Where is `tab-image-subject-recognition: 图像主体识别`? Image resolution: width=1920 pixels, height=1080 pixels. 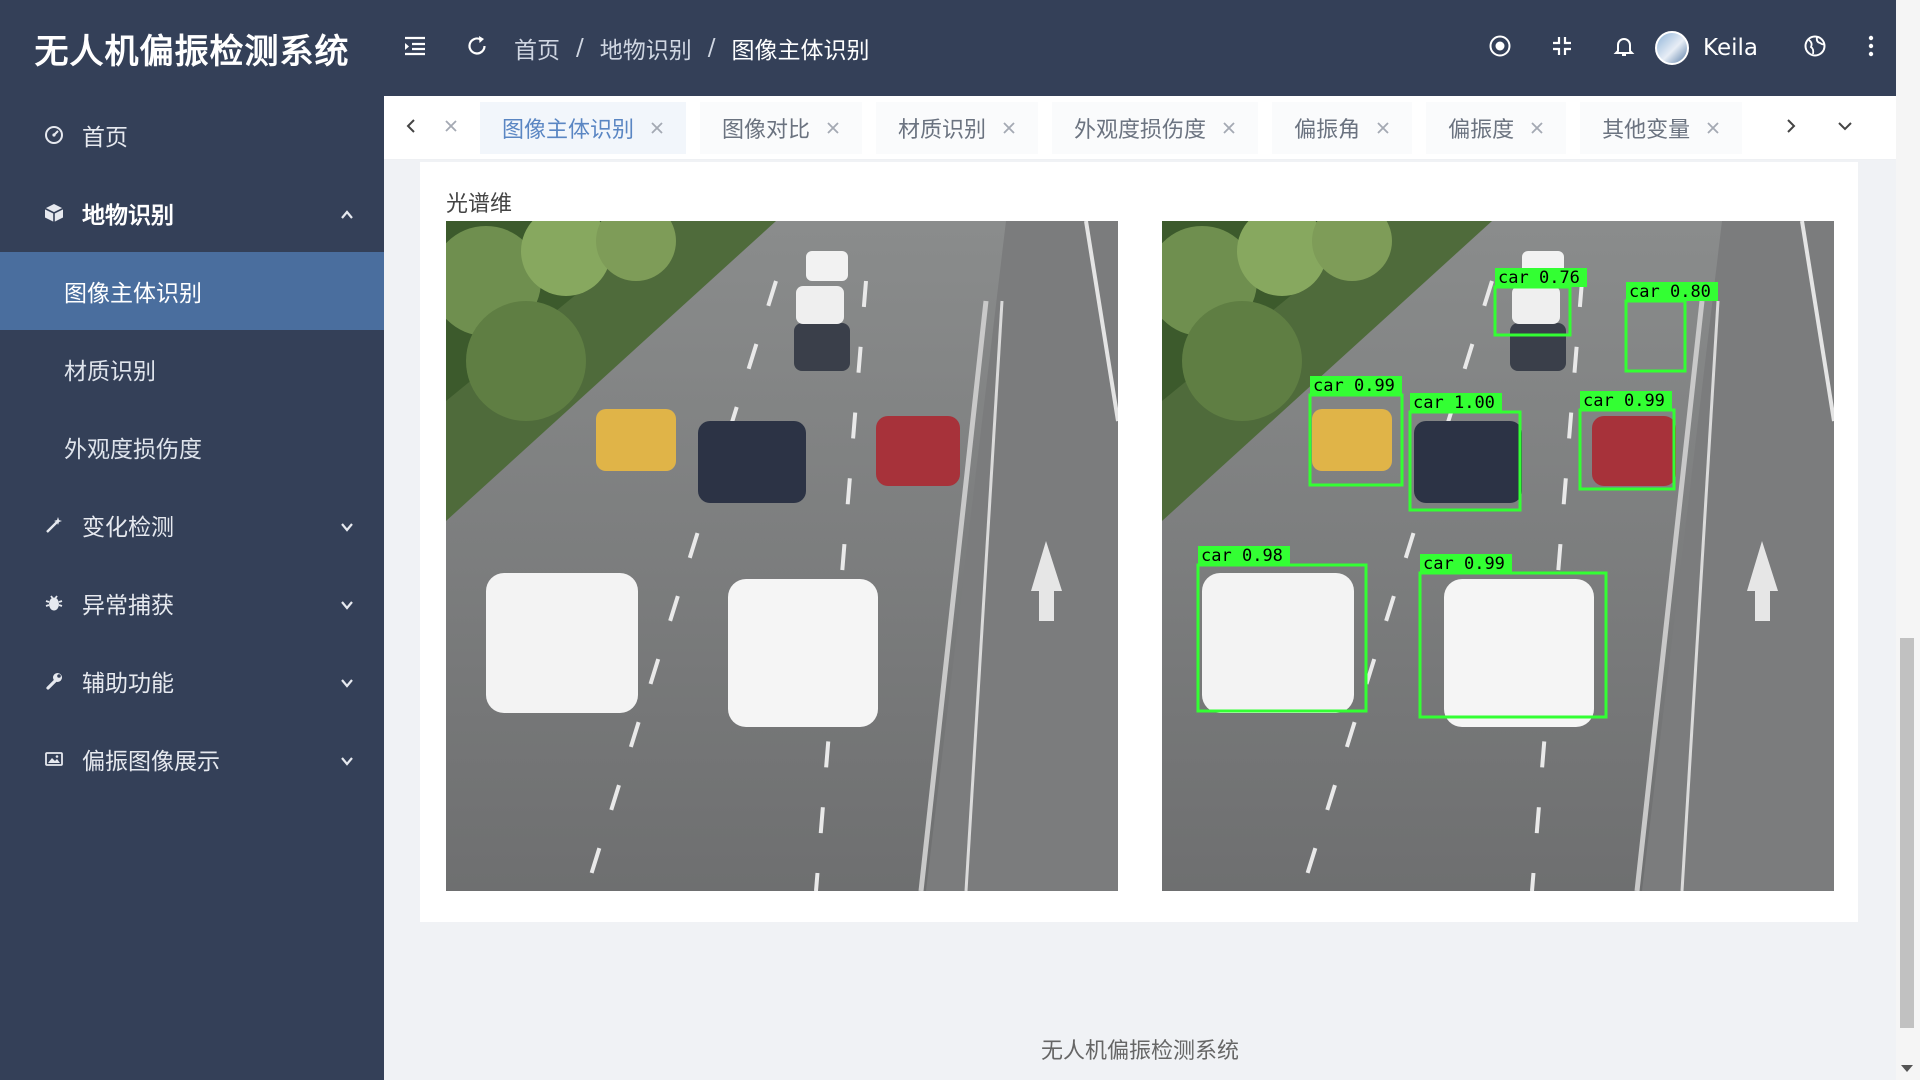
tab-image-subject-recognition: 图像主体识别 is located at coordinates (583, 127).